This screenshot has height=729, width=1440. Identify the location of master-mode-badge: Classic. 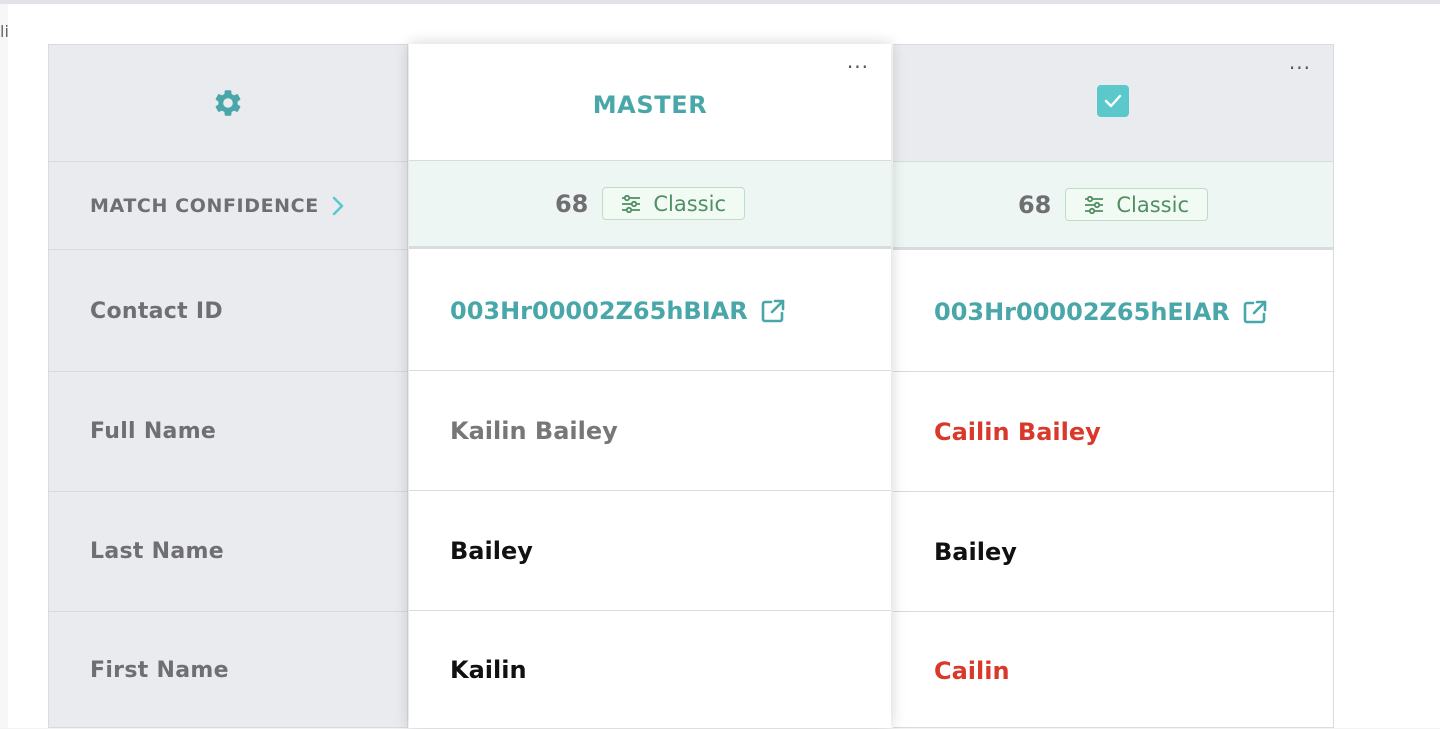
(674, 203).